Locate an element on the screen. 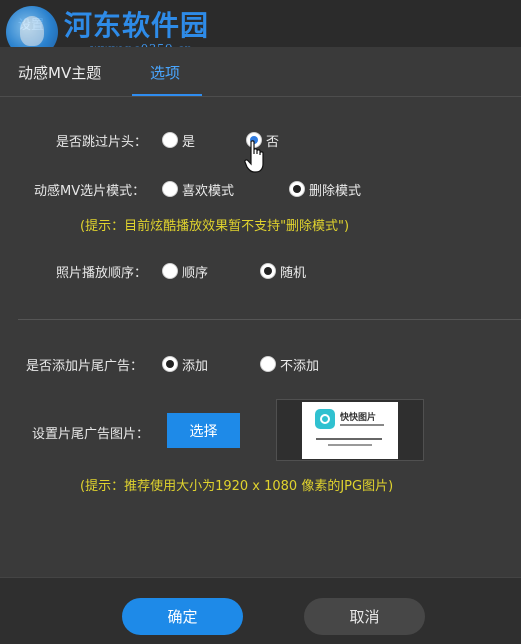 The height and width of the screenshot is (644, 521). ad-image-preview: 快快图片 is located at coordinates (350, 430).